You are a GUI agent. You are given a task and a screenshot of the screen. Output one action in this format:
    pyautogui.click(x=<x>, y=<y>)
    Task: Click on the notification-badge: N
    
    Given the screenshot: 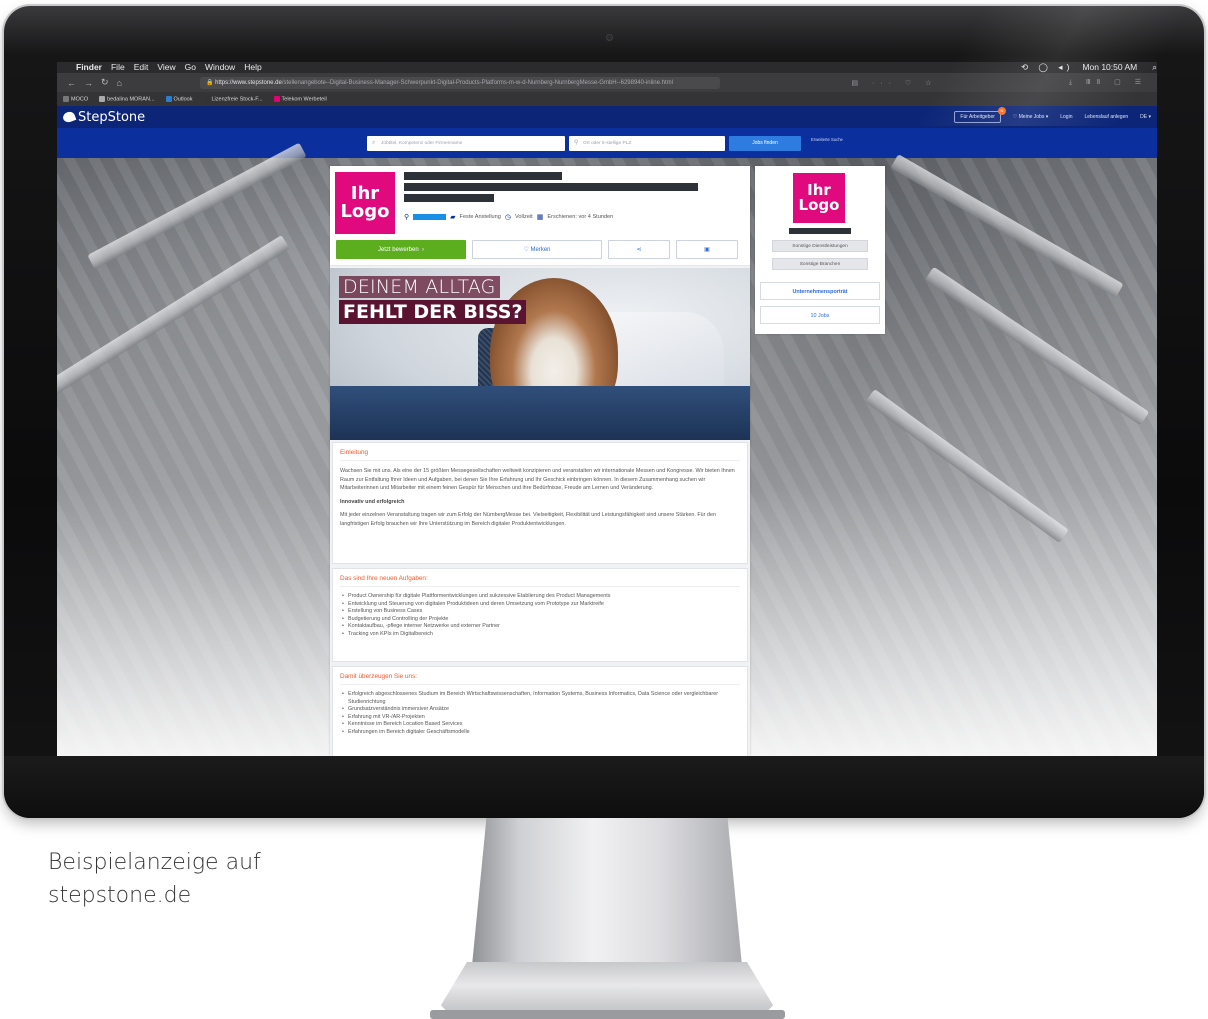 What is the action you would take?
    pyautogui.click(x=1001, y=111)
    